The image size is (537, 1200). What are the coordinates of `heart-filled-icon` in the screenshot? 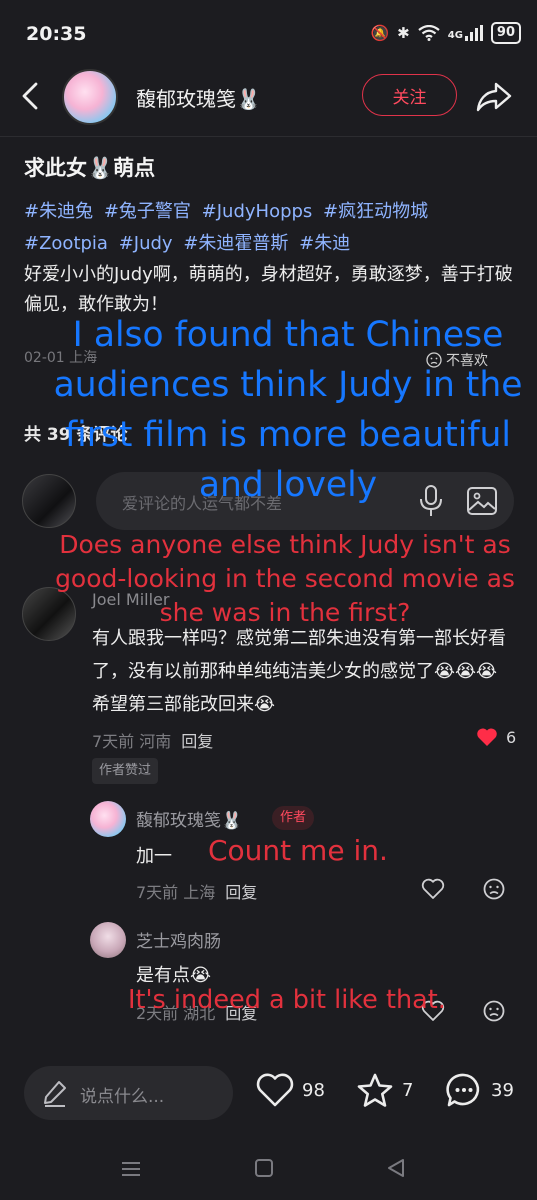 It's located at (487, 737).